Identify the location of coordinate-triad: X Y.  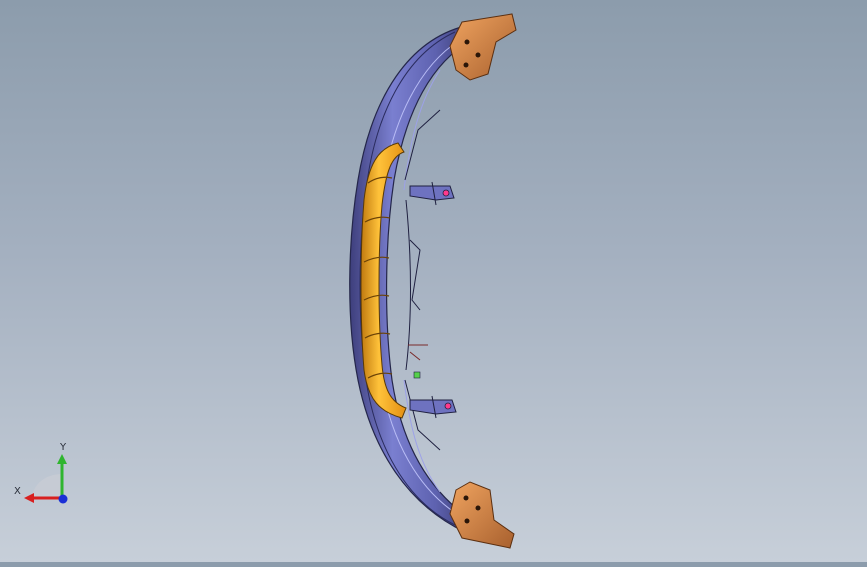
(45, 475).